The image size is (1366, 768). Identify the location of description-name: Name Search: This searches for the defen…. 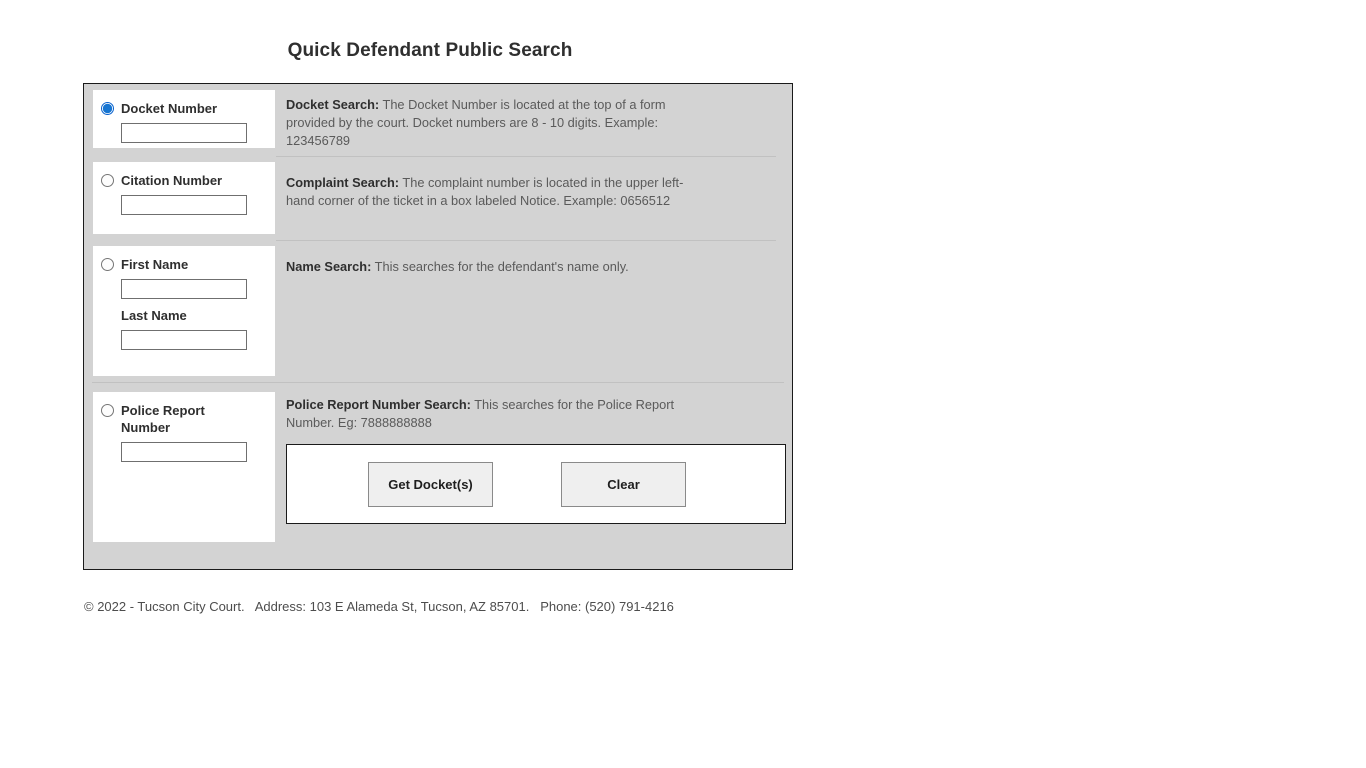
(496, 267).